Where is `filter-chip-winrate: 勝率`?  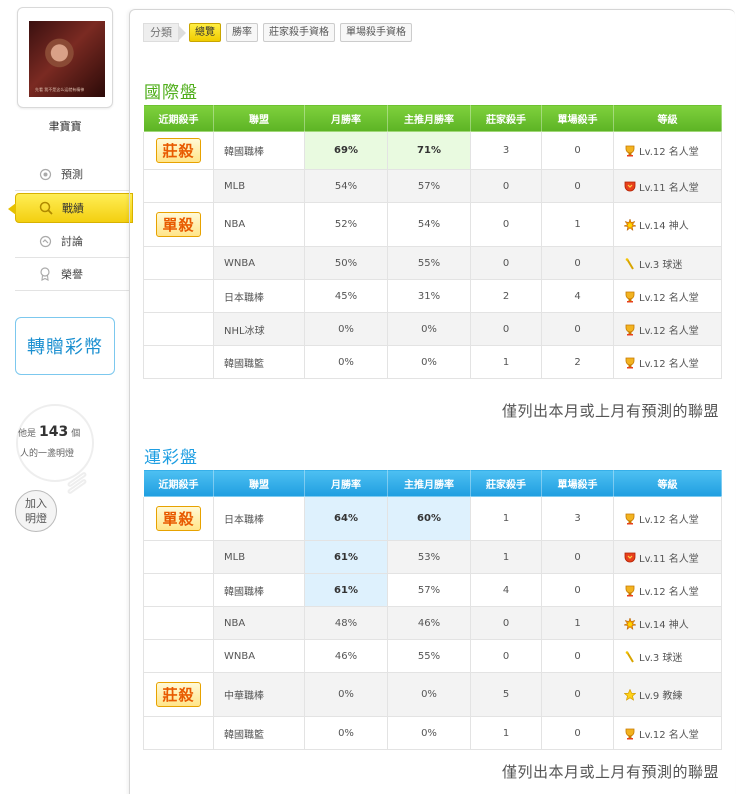 filter-chip-winrate: 勝率 is located at coordinates (242, 32).